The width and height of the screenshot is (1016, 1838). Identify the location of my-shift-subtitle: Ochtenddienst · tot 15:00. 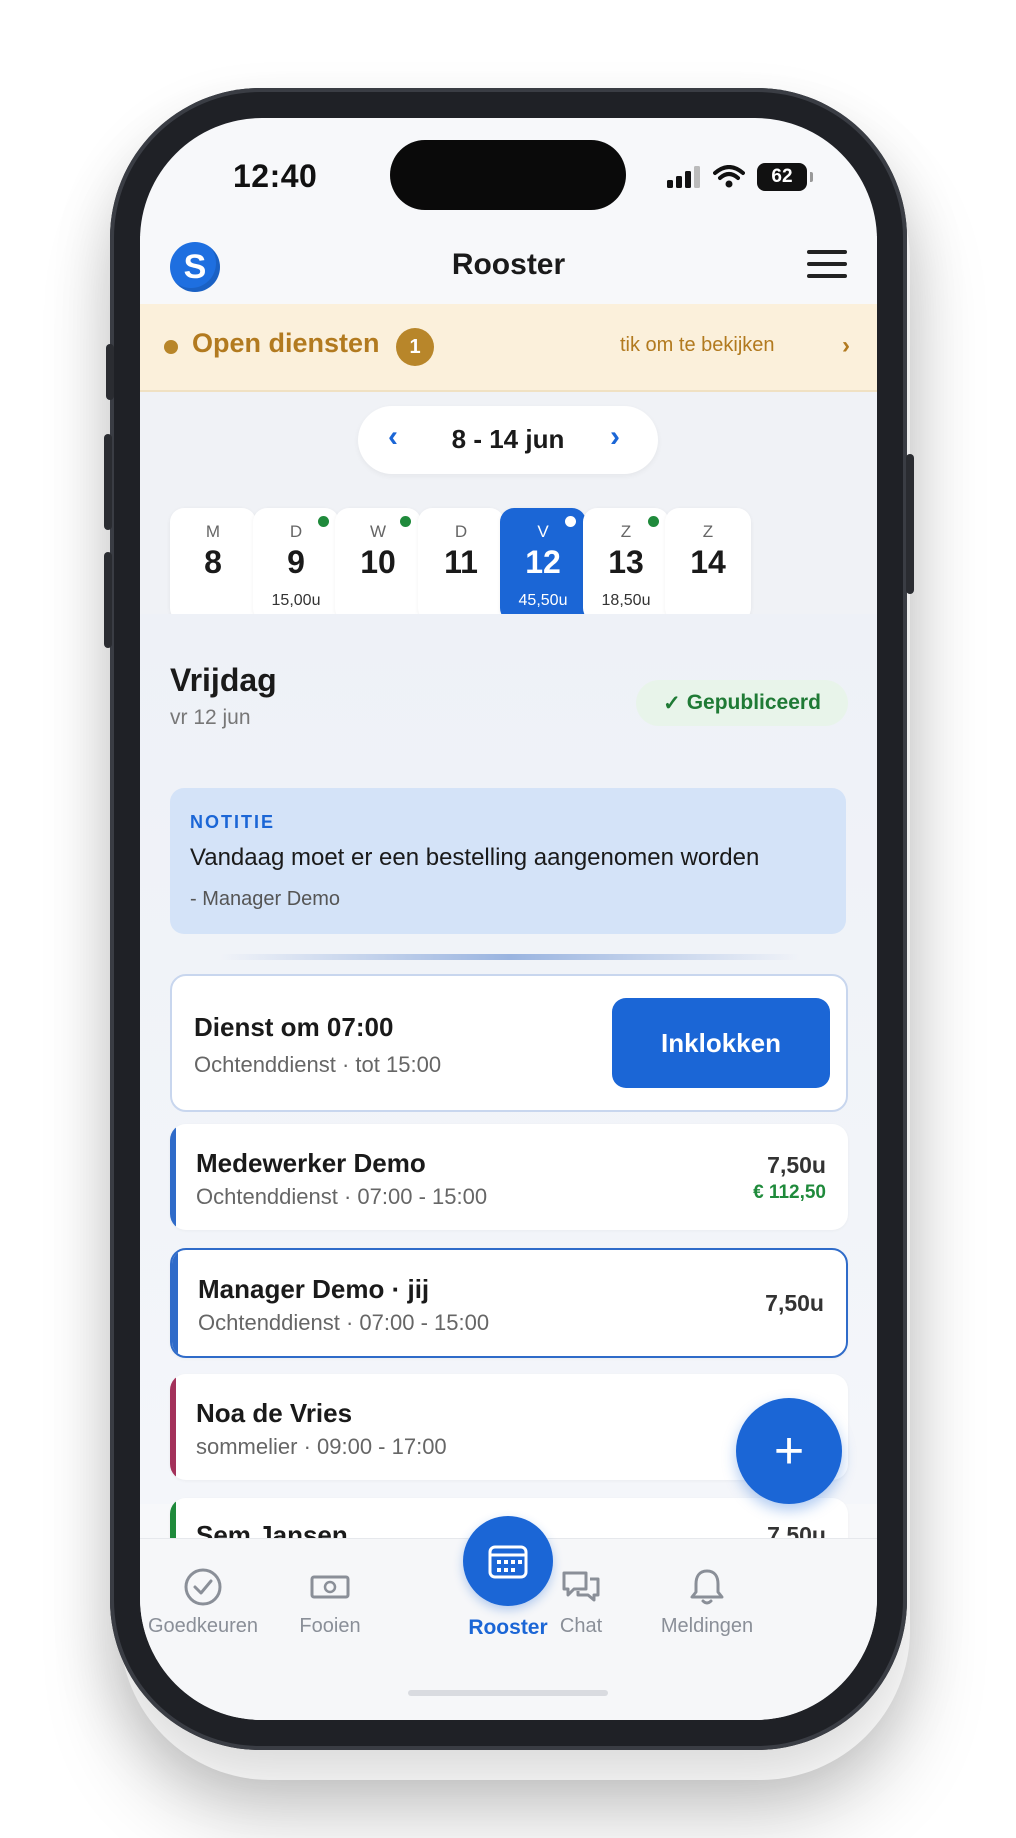
(318, 1064).